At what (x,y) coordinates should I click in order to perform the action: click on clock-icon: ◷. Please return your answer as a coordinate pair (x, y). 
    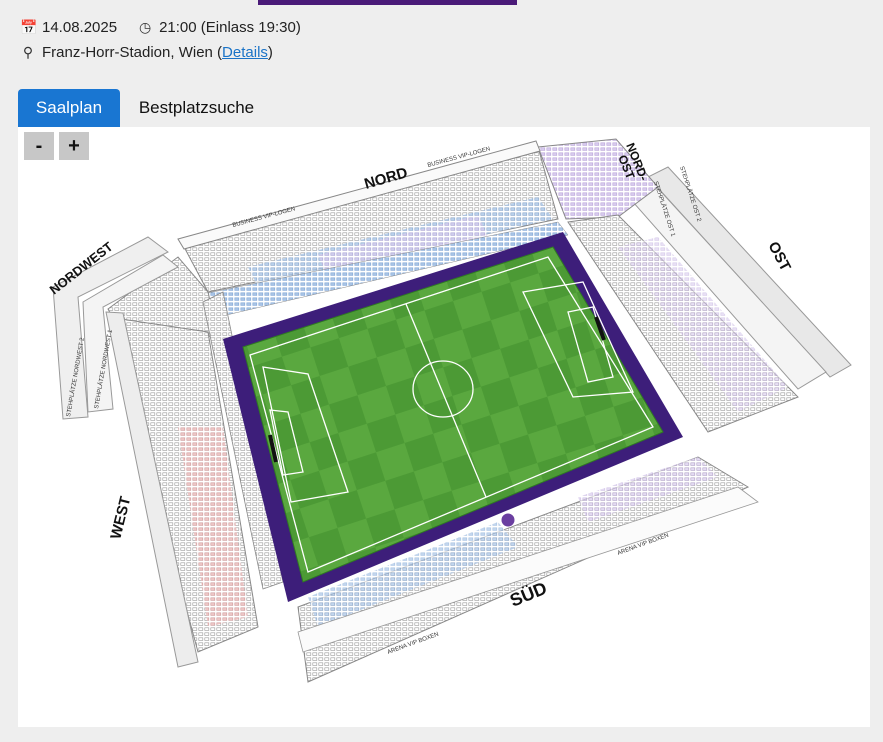
    Looking at the image, I should click on (145, 27).